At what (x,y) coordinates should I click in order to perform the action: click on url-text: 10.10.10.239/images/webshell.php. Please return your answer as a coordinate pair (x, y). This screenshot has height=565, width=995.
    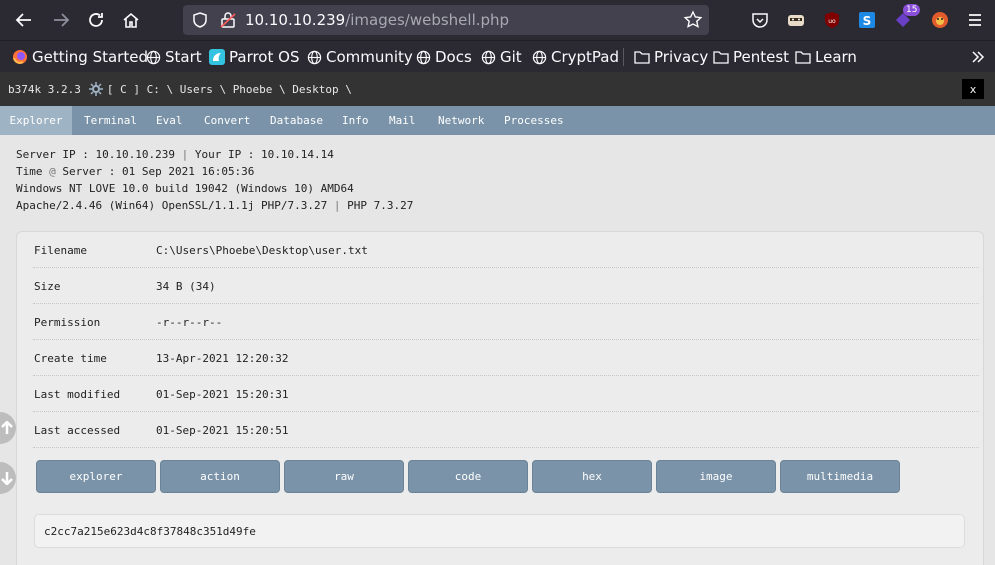
    Looking at the image, I should click on (377, 20).